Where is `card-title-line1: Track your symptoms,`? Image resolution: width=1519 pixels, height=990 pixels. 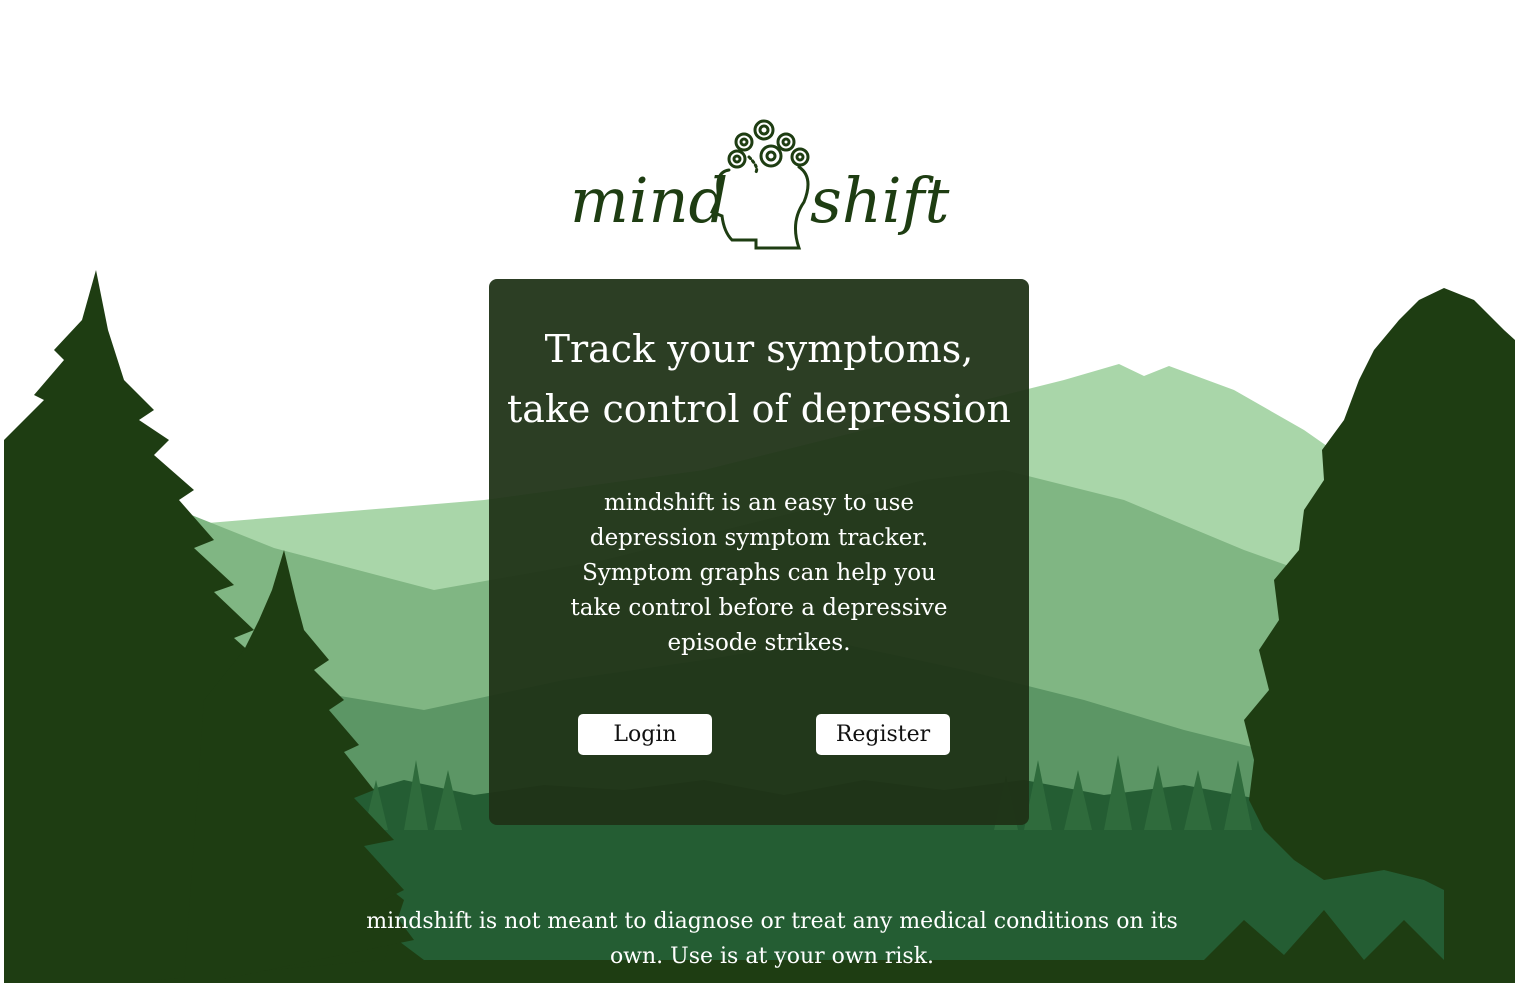 card-title-line1: Track your symptoms, is located at coordinates (759, 349).